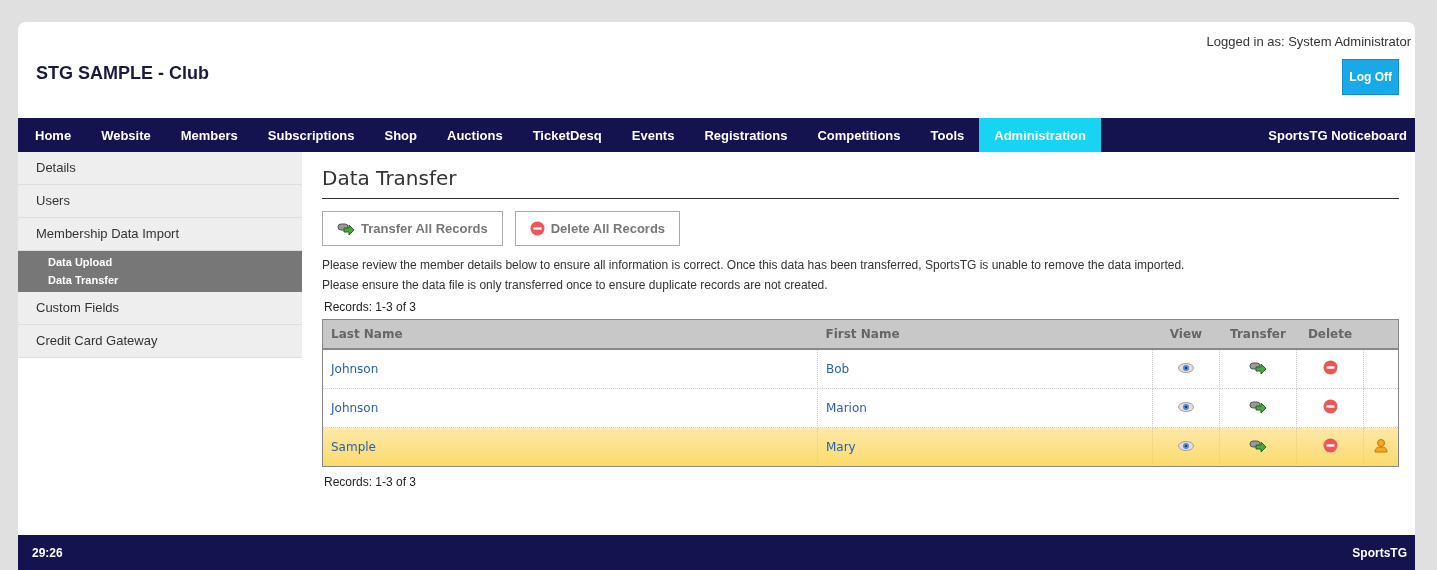 The height and width of the screenshot is (570, 1437). What do you see at coordinates (126, 135) in the screenshot?
I see `nav-item: Website` at bounding box center [126, 135].